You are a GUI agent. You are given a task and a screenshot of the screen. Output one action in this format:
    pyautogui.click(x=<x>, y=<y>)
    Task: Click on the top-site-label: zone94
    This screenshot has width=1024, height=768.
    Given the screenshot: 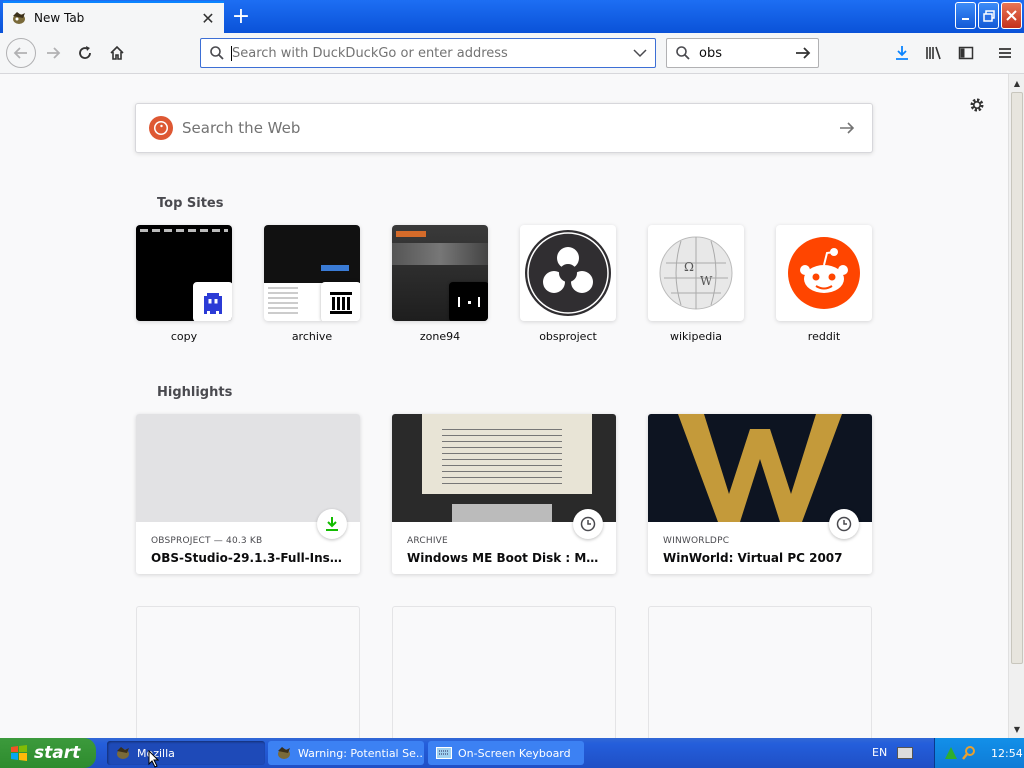 What is the action you would take?
    pyautogui.click(x=440, y=336)
    